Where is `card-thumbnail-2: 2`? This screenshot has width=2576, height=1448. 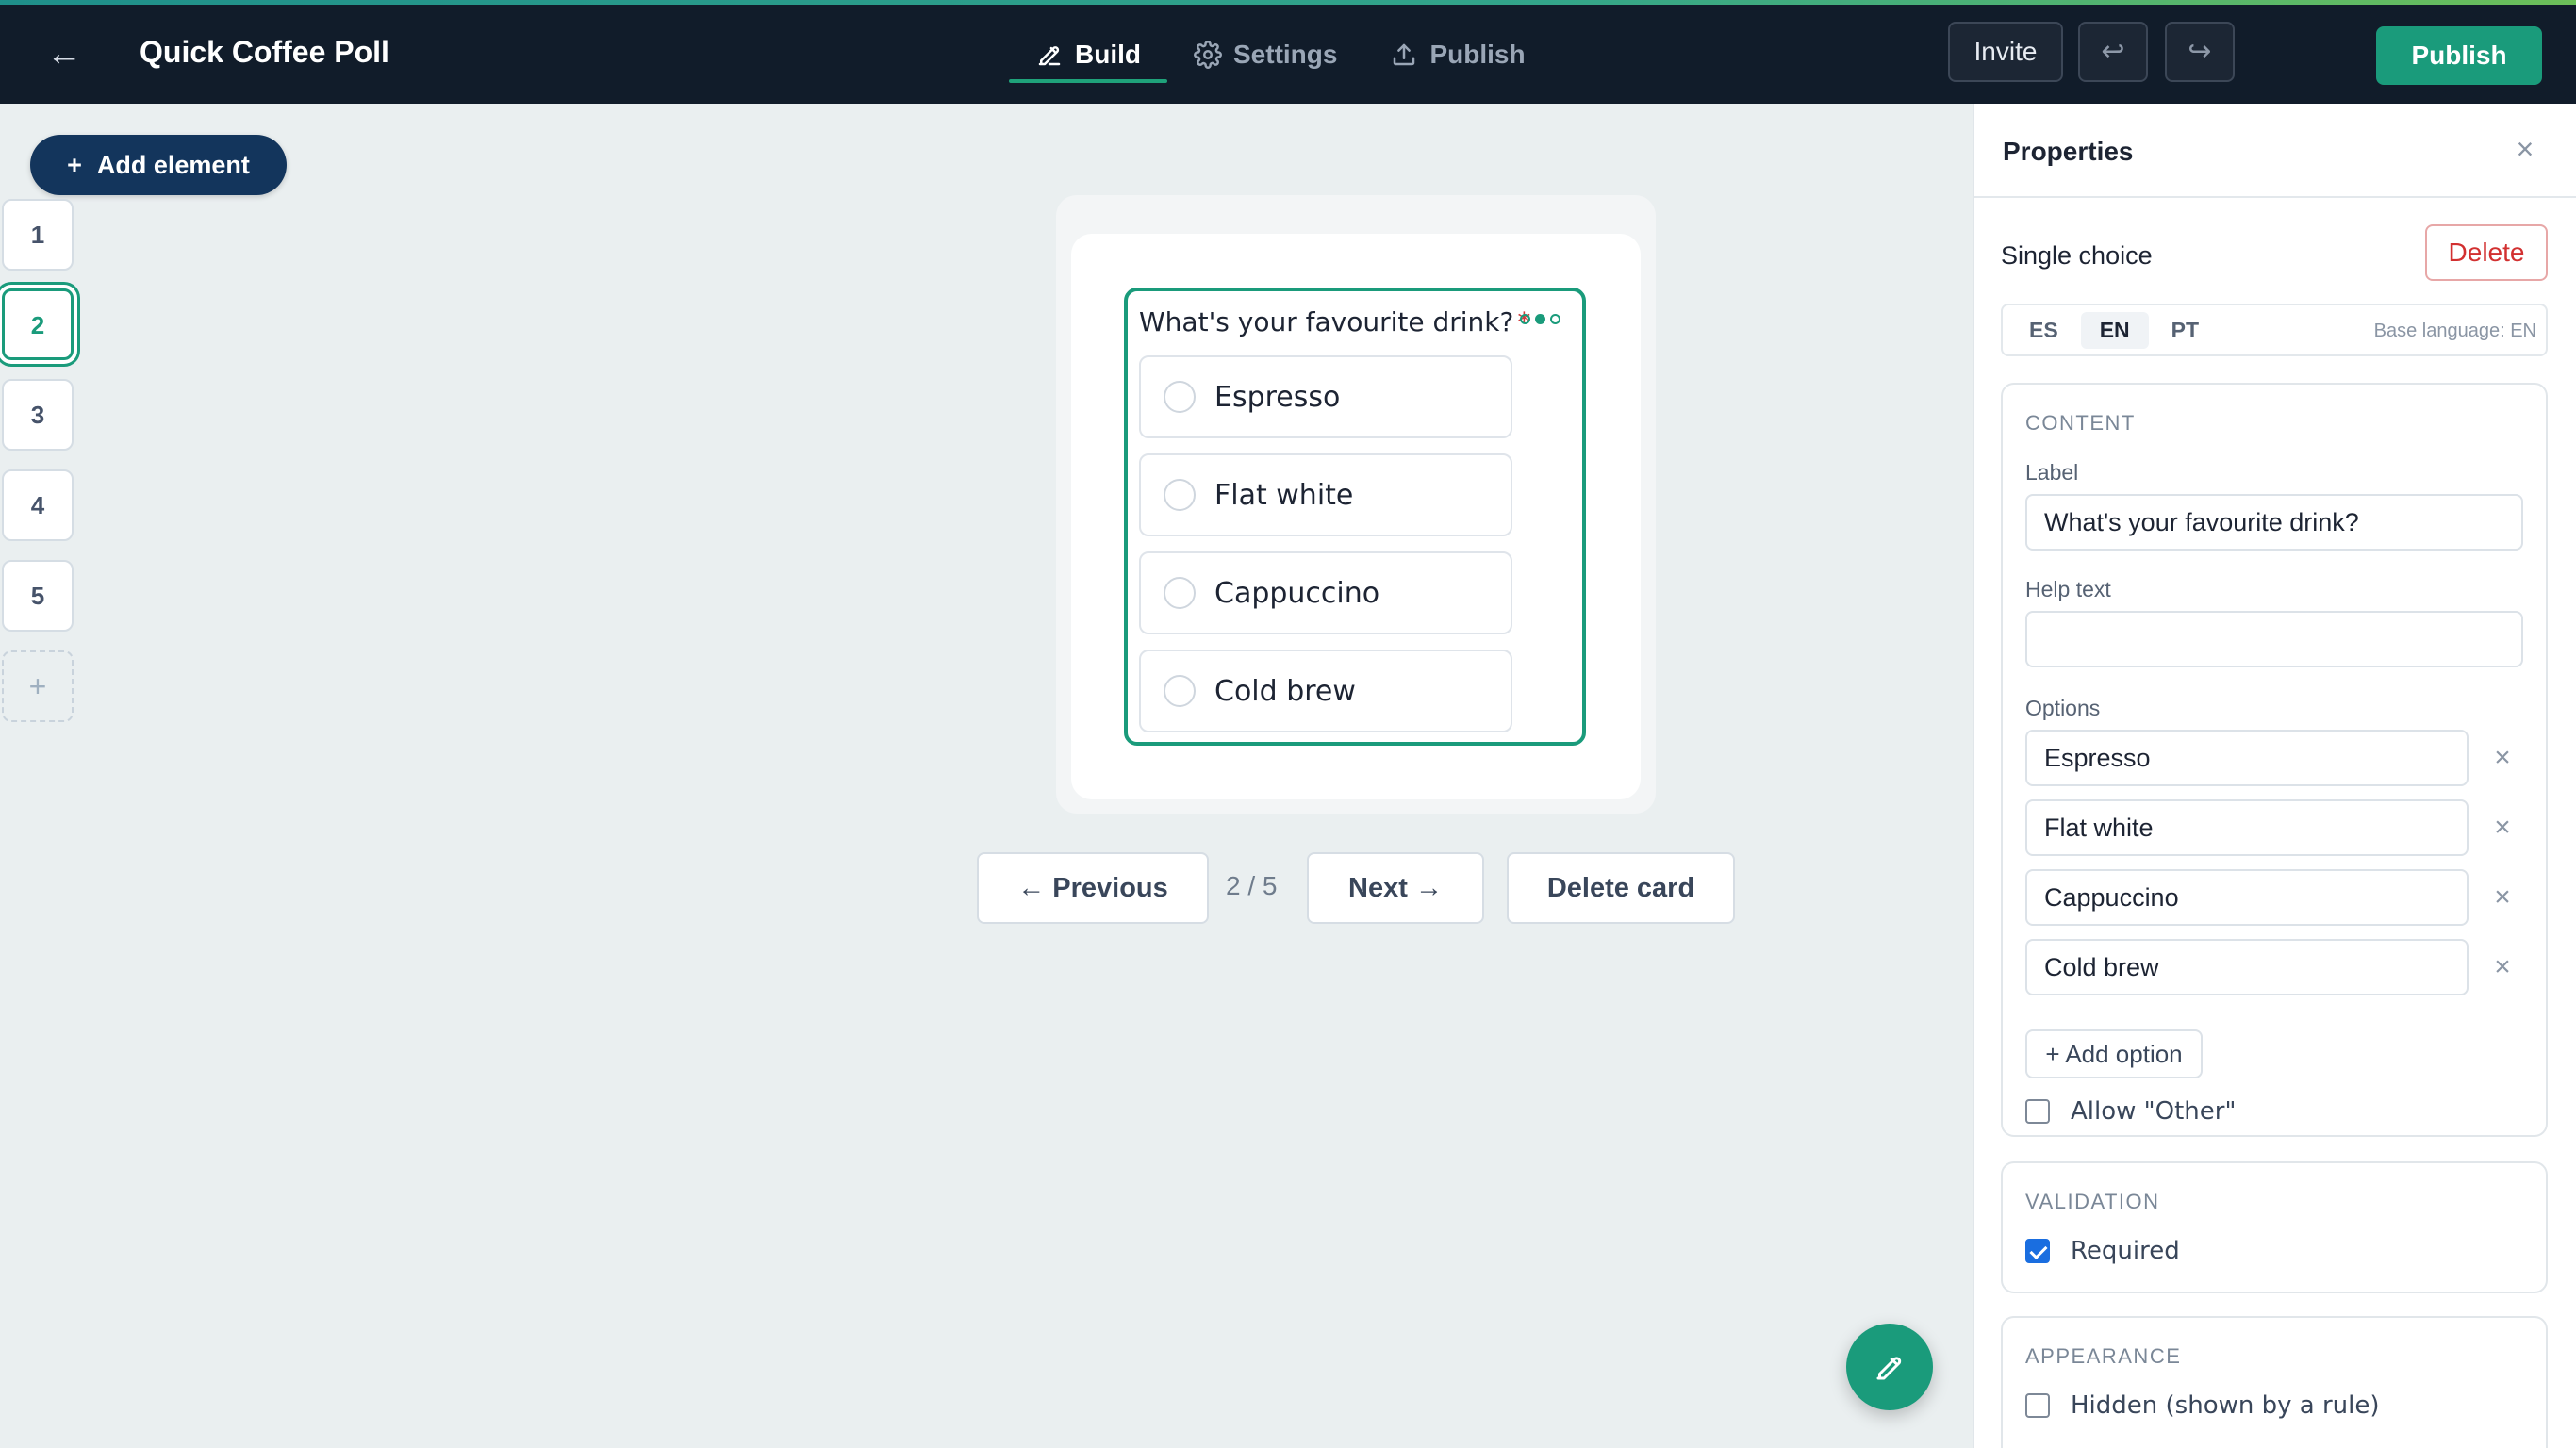
card-thumbnail-2: 2 is located at coordinates (38, 324).